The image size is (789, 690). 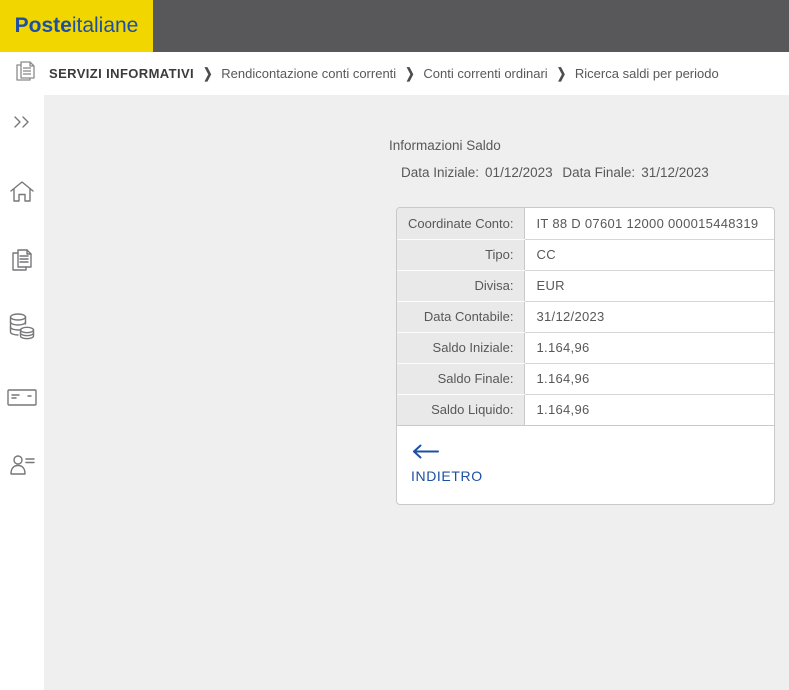 I want to click on row-label: Saldo Finale:, so click(x=461, y=379).